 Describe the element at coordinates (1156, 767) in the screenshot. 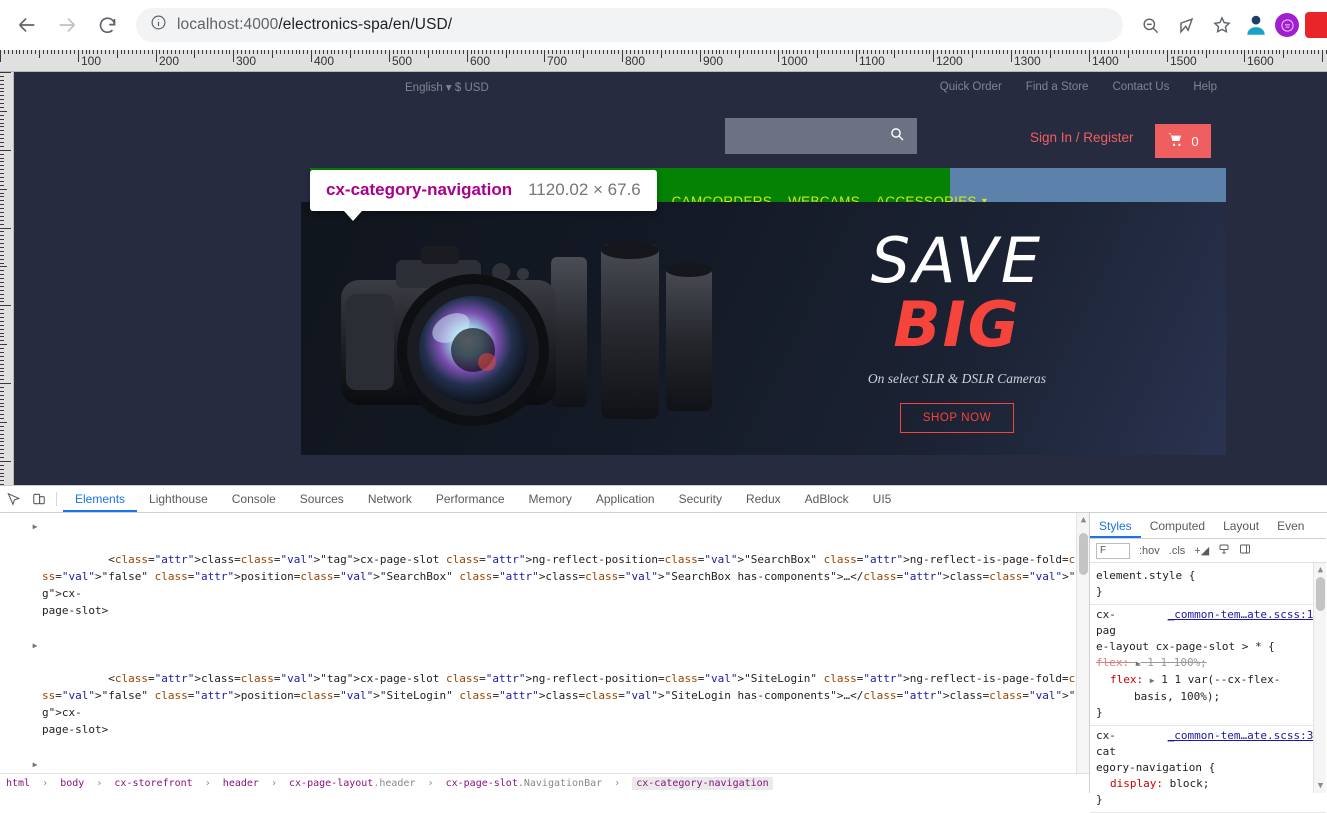

I see `rule-selector-part3: egory-navigation {` at that location.